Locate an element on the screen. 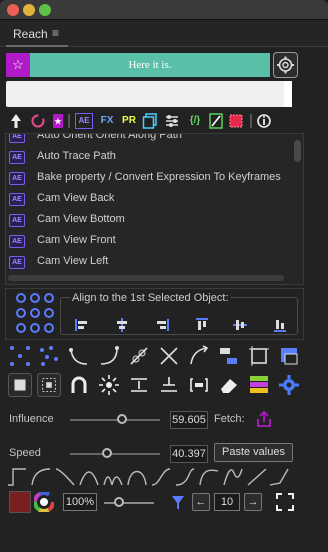 This screenshot has width=328, height=552. ease-in-out-icon is located at coordinates (89, 476).